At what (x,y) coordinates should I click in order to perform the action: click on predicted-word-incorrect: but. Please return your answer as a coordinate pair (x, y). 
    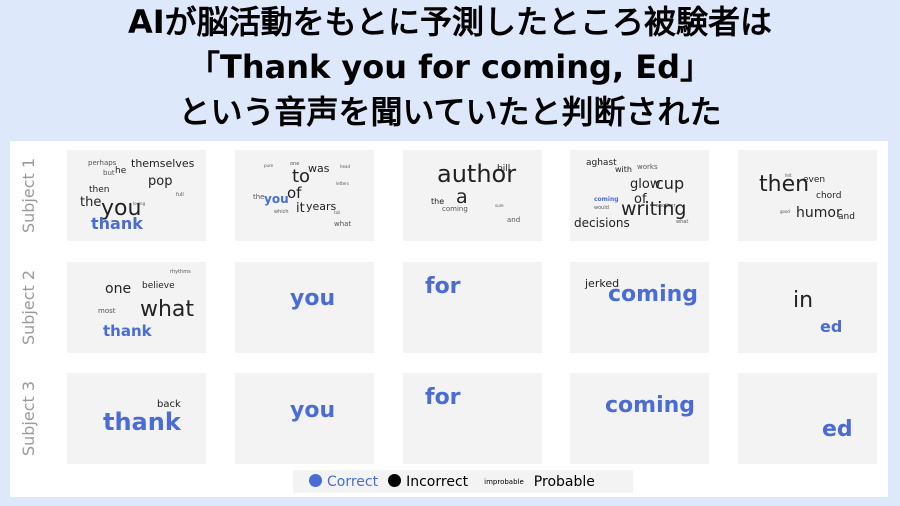
    Looking at the image, I should click on (109, 173).